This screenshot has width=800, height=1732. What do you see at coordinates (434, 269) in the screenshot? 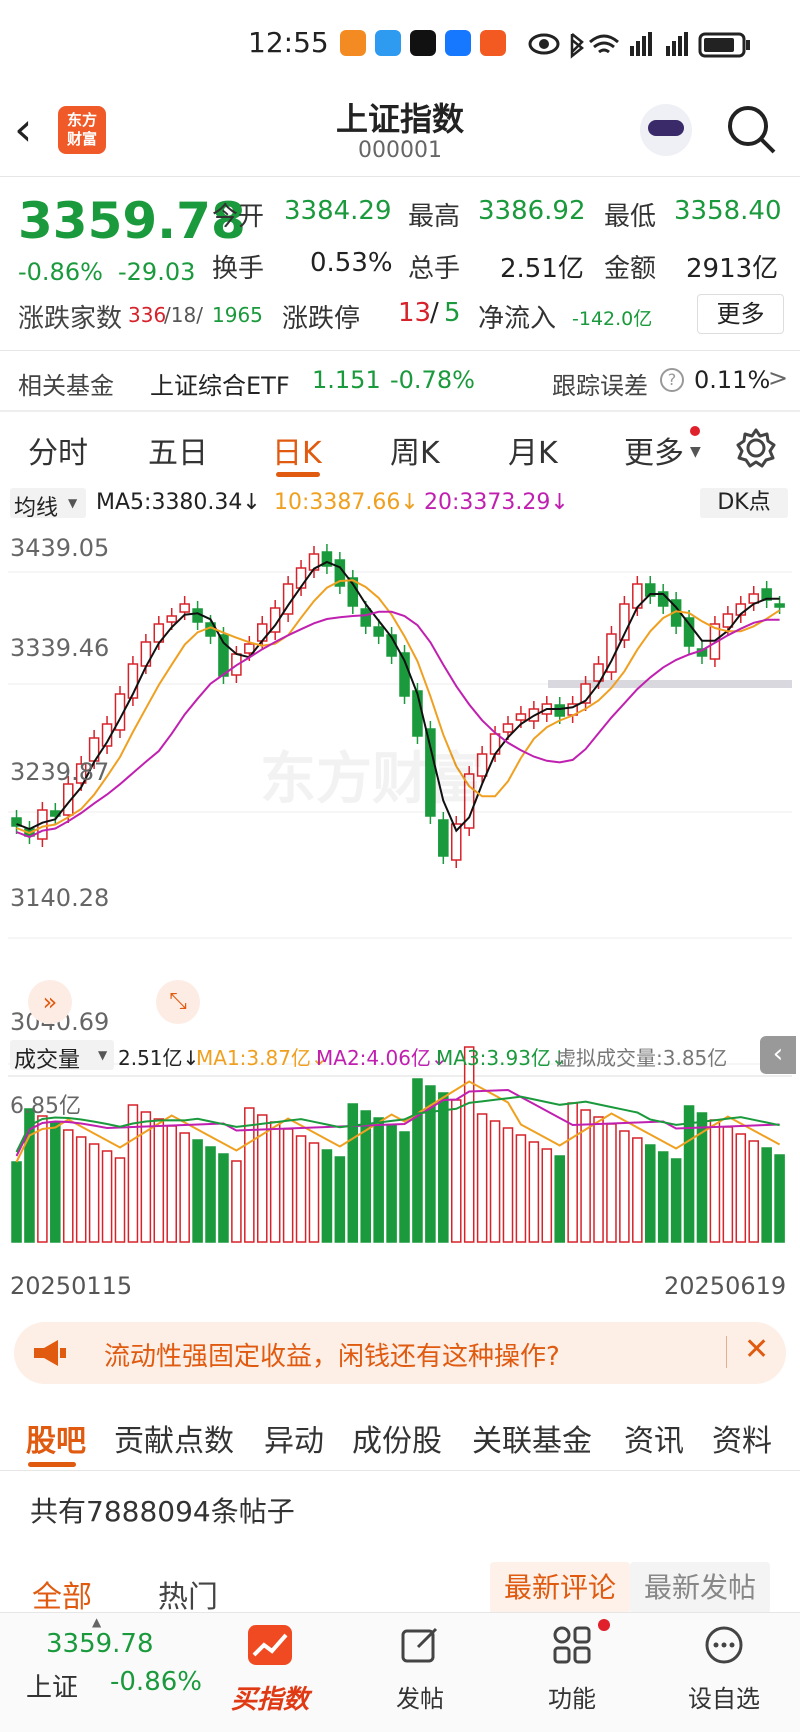
I see `volume-label: 总手` at bounding box center [434, 269].